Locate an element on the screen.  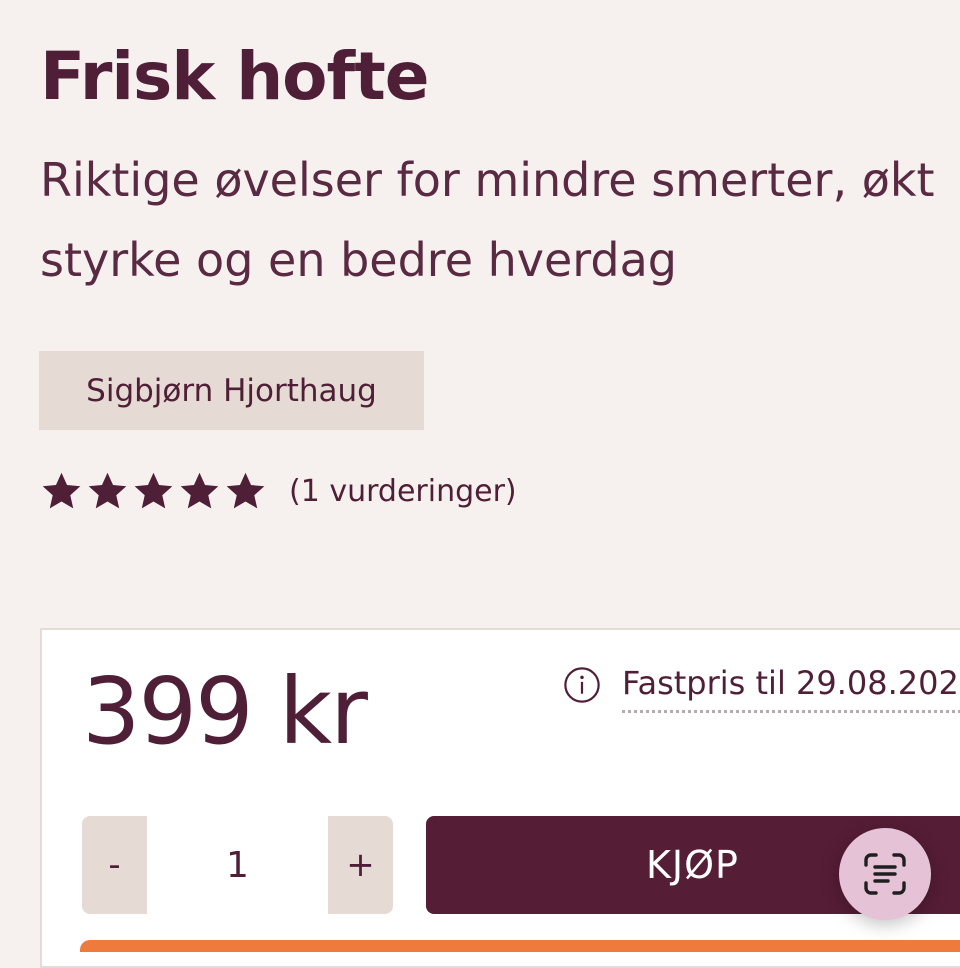
product-title: Frisk hofte is located at coordinates (235, 76).